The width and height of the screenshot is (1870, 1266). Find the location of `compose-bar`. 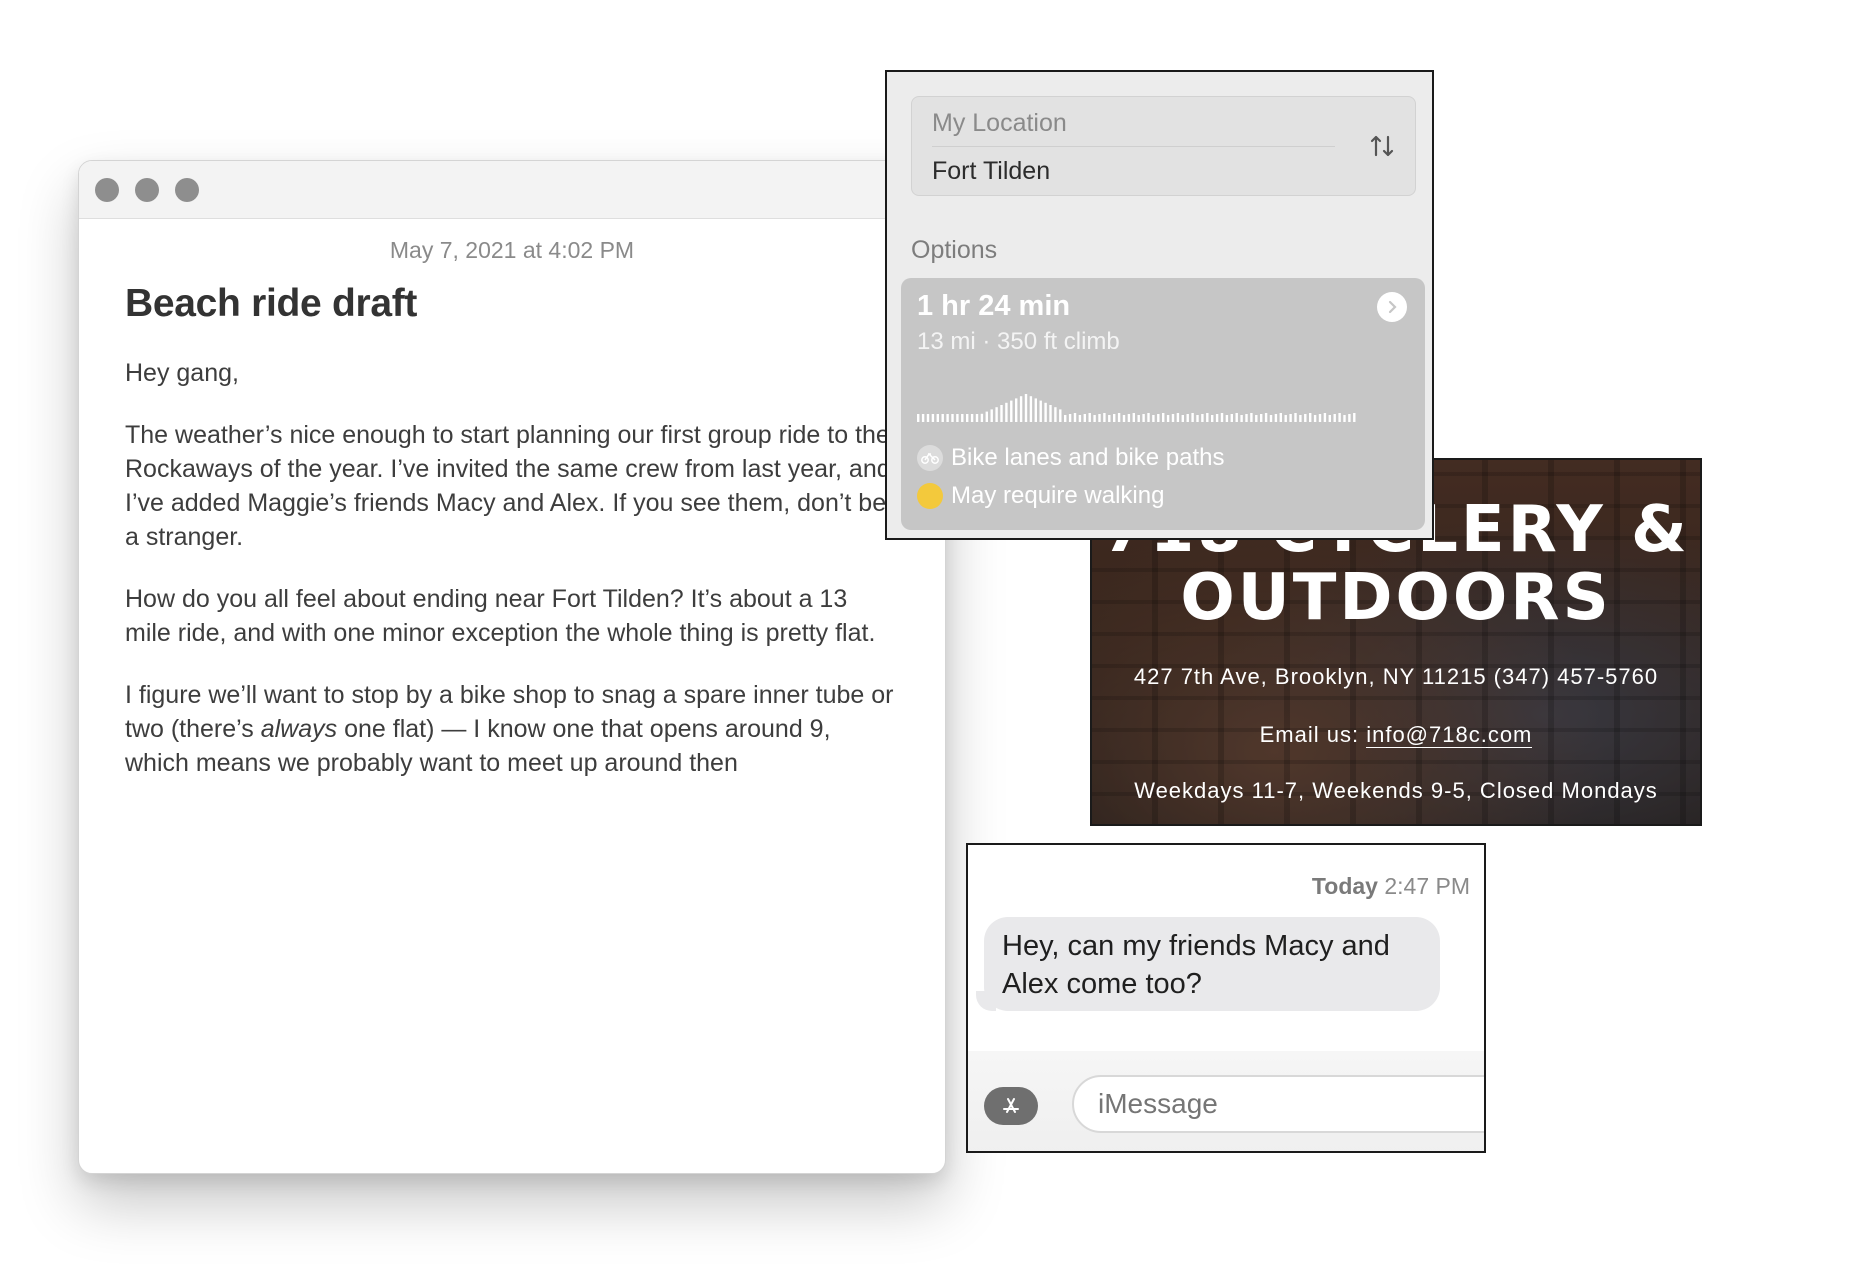

compose-bar is located at coordinates (1226, 1101).